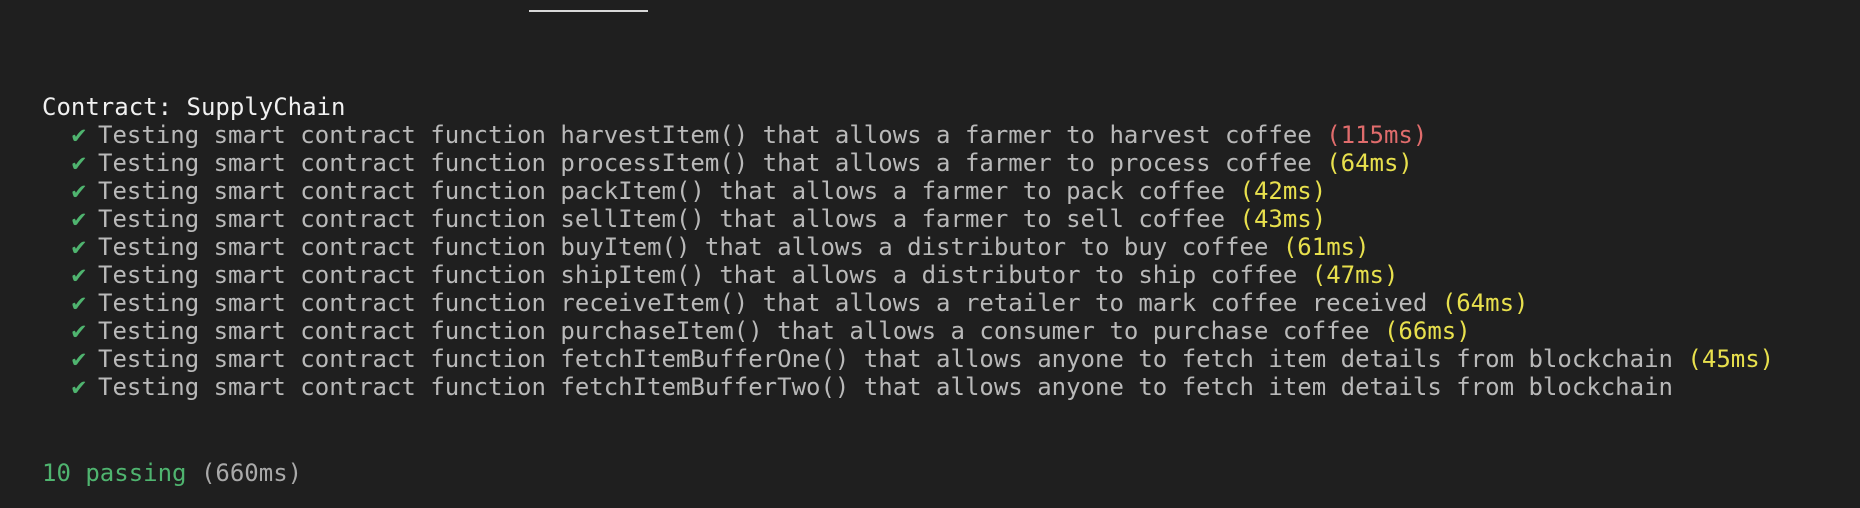 The image size is (1860, 508). What do you see at coordinates (194, 107) in the screenshot?
I see `suite-title: Contract: SupplyChain` at bounding box center [194, 107].